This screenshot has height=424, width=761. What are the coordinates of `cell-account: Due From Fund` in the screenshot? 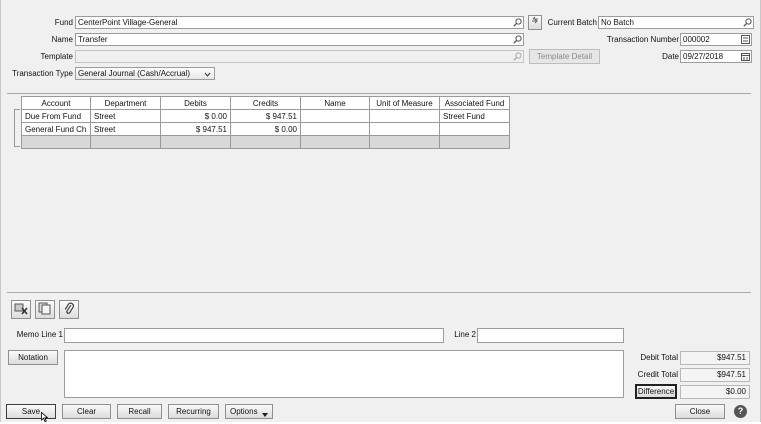 It's located at (56, 116).